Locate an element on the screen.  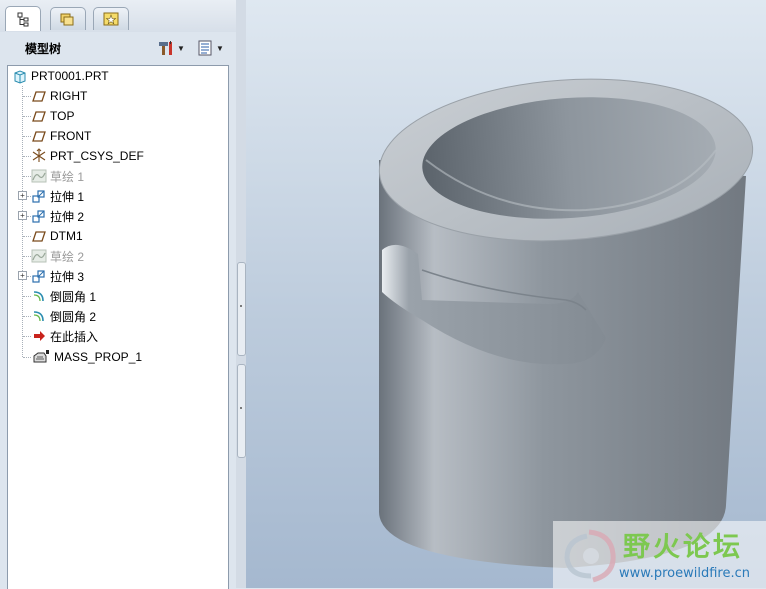
tree-item-sketch-2: 草绘 2 is located at coordinates (57, 256).